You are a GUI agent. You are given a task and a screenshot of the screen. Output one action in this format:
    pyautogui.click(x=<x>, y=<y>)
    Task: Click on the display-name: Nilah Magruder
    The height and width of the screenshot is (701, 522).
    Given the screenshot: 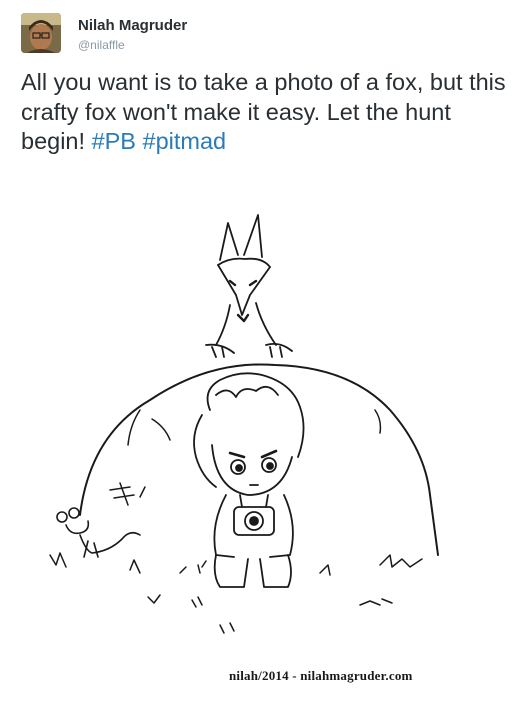 What is the action you would take?
    pyautogui.click(x=132, y=25)
    